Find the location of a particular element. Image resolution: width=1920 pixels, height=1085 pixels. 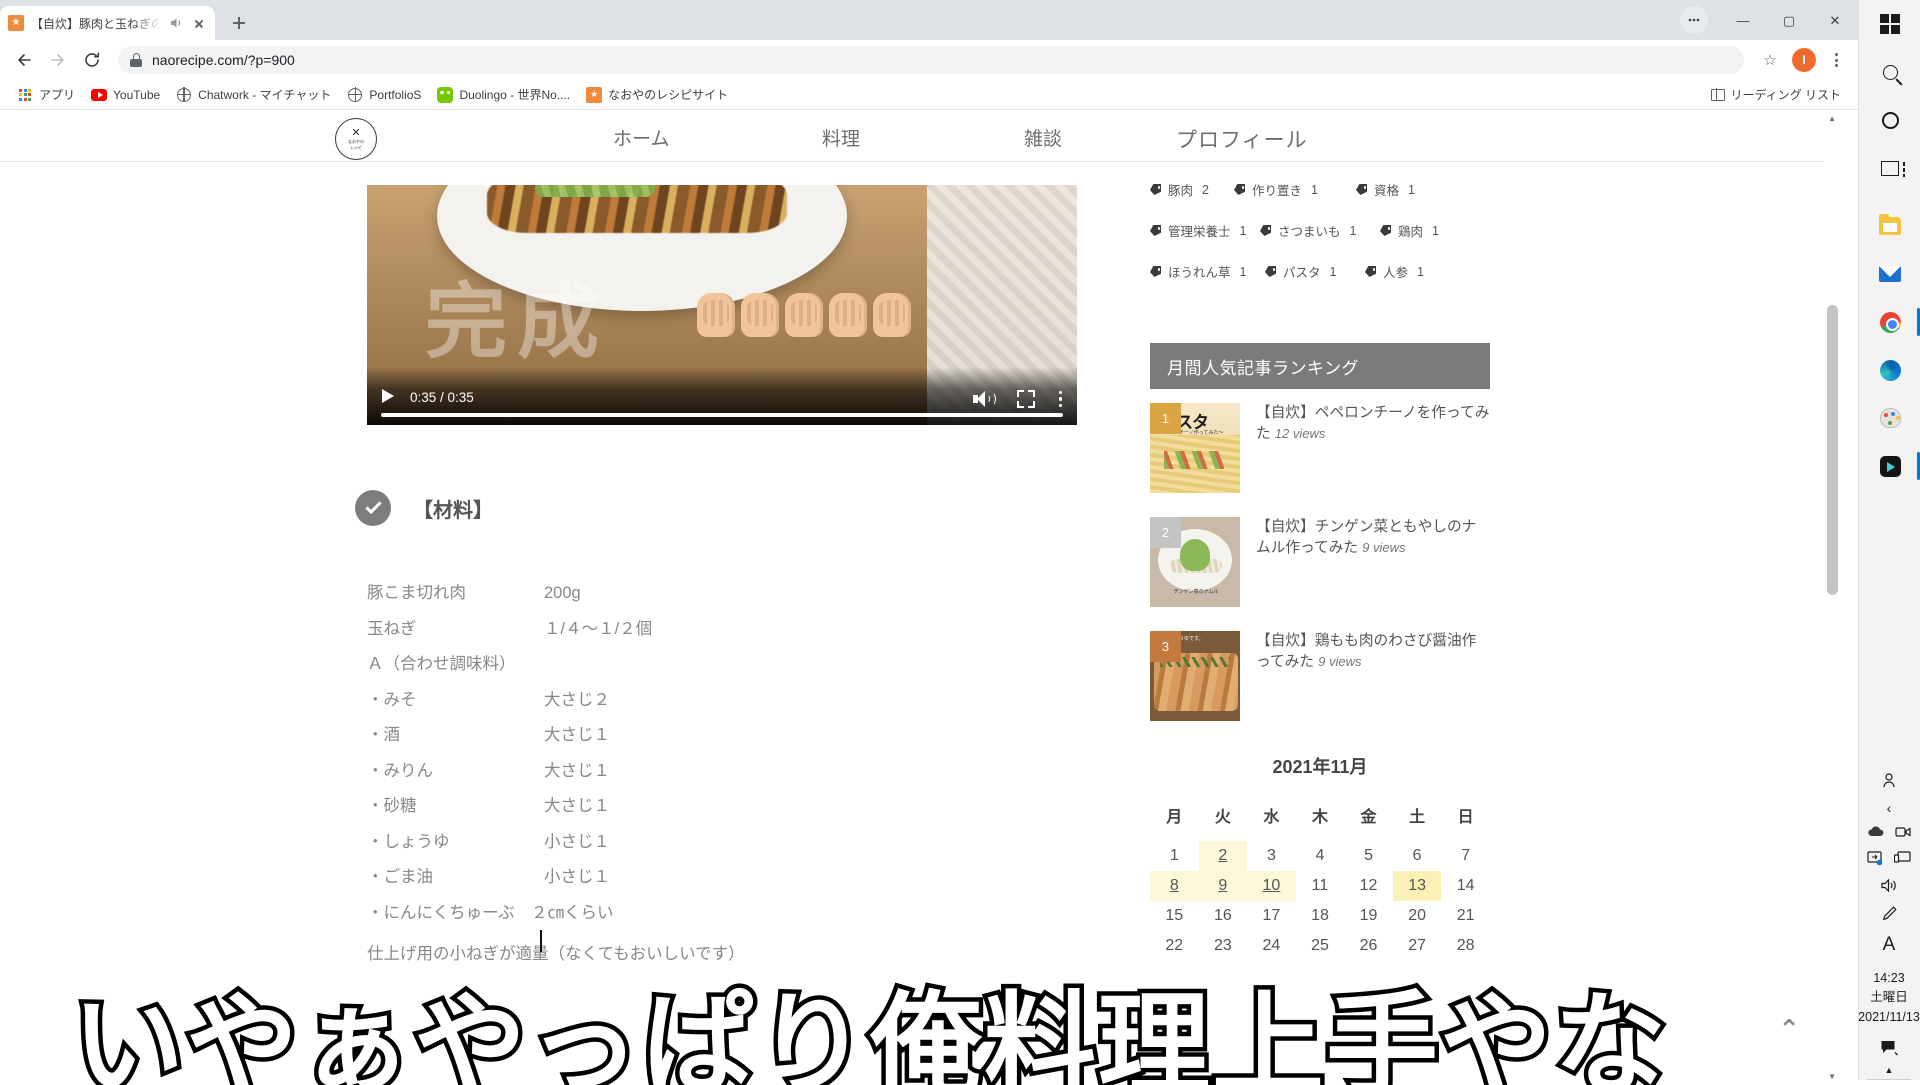

maximize-button: ▢ is located at coordinates (1789, 20).